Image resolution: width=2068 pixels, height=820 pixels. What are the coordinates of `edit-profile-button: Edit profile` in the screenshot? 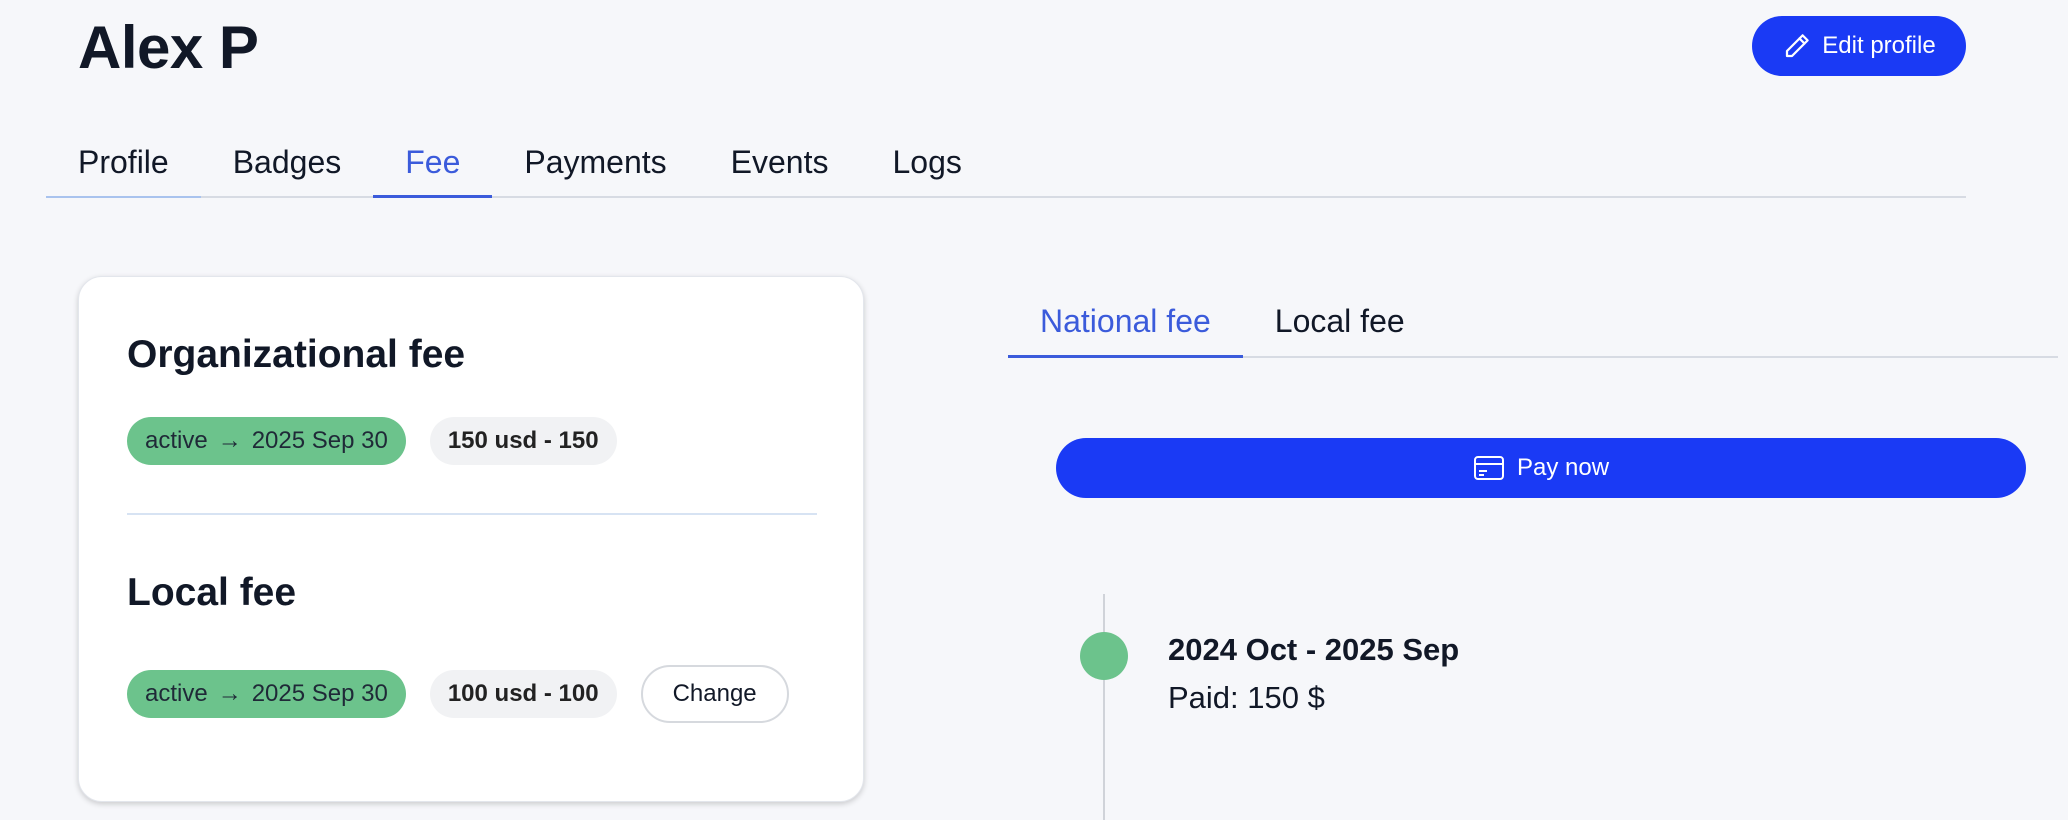 It's located at (1859, 46).